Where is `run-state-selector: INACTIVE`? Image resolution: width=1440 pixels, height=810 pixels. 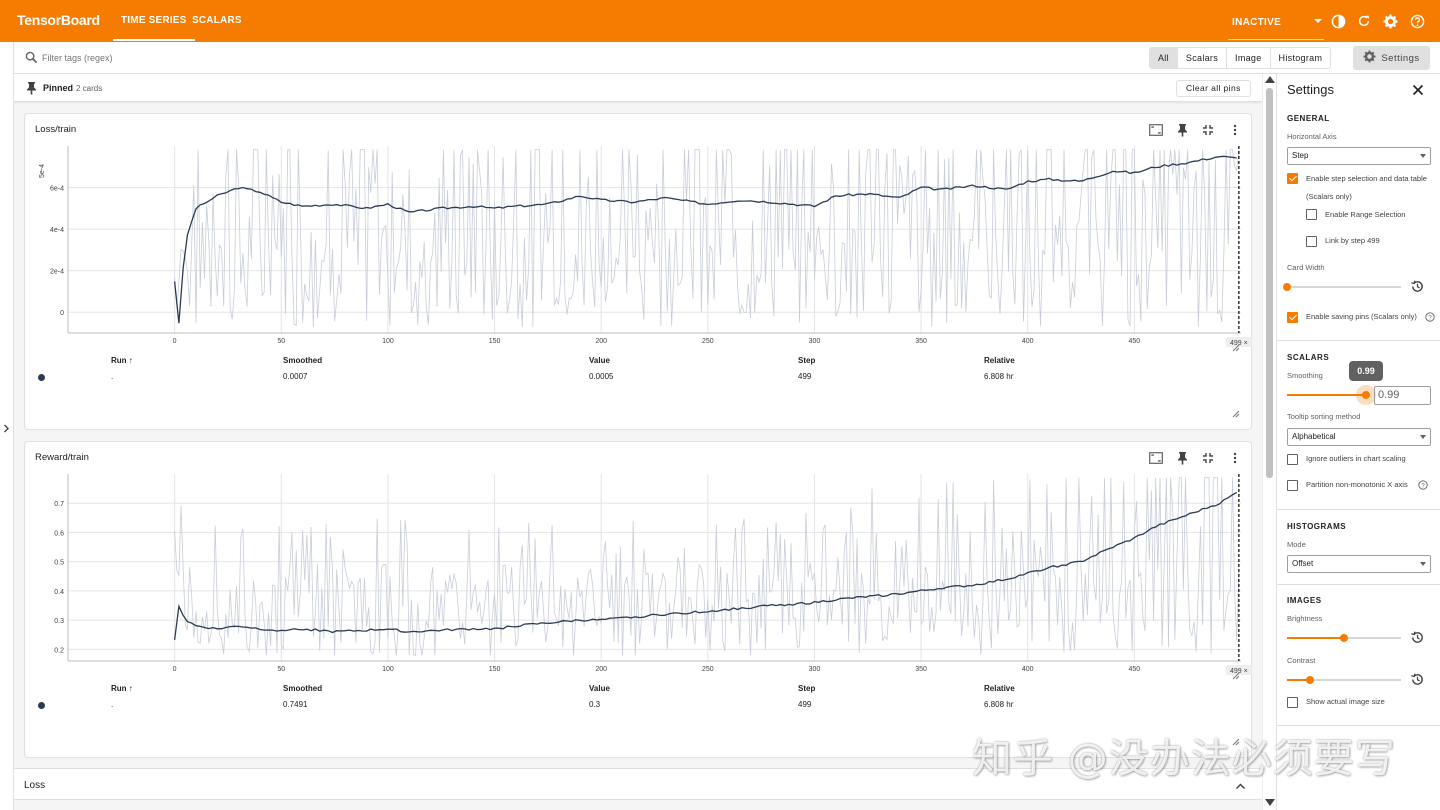
run-state-selector: INACTIVE is located at coordinates (1256, 22).